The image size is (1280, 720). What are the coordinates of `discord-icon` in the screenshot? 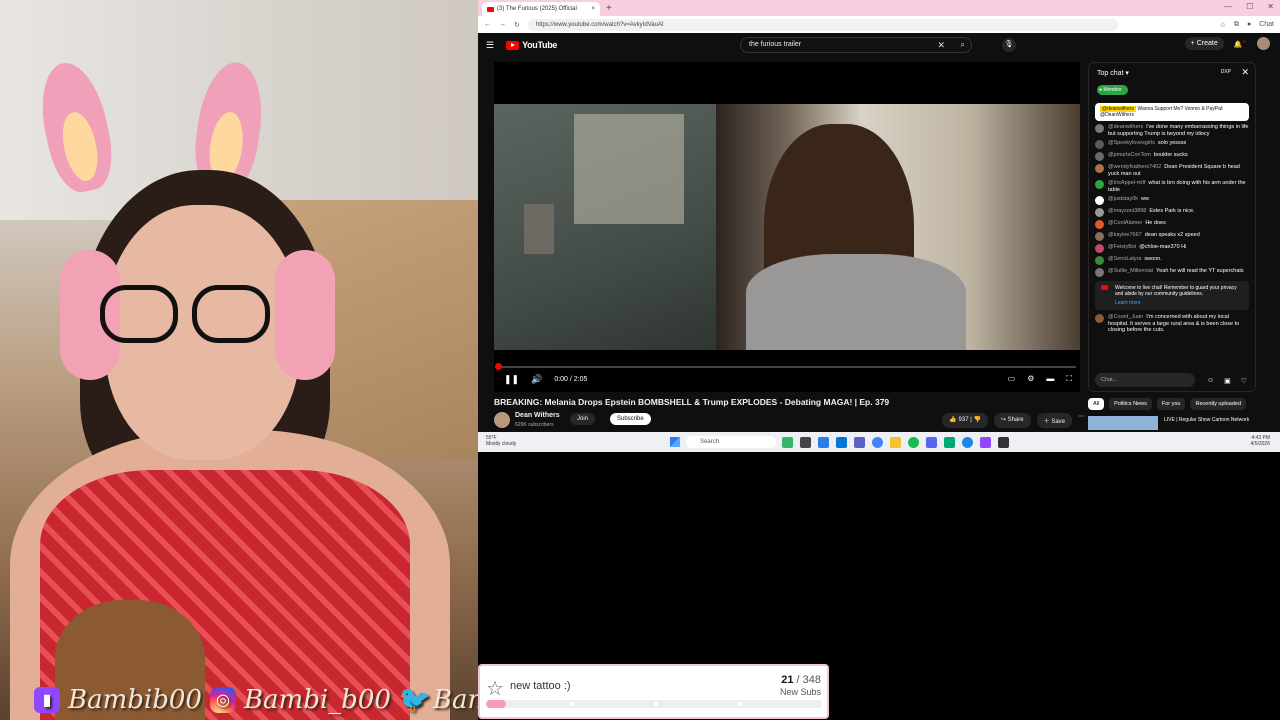 It's located at (931, 442).